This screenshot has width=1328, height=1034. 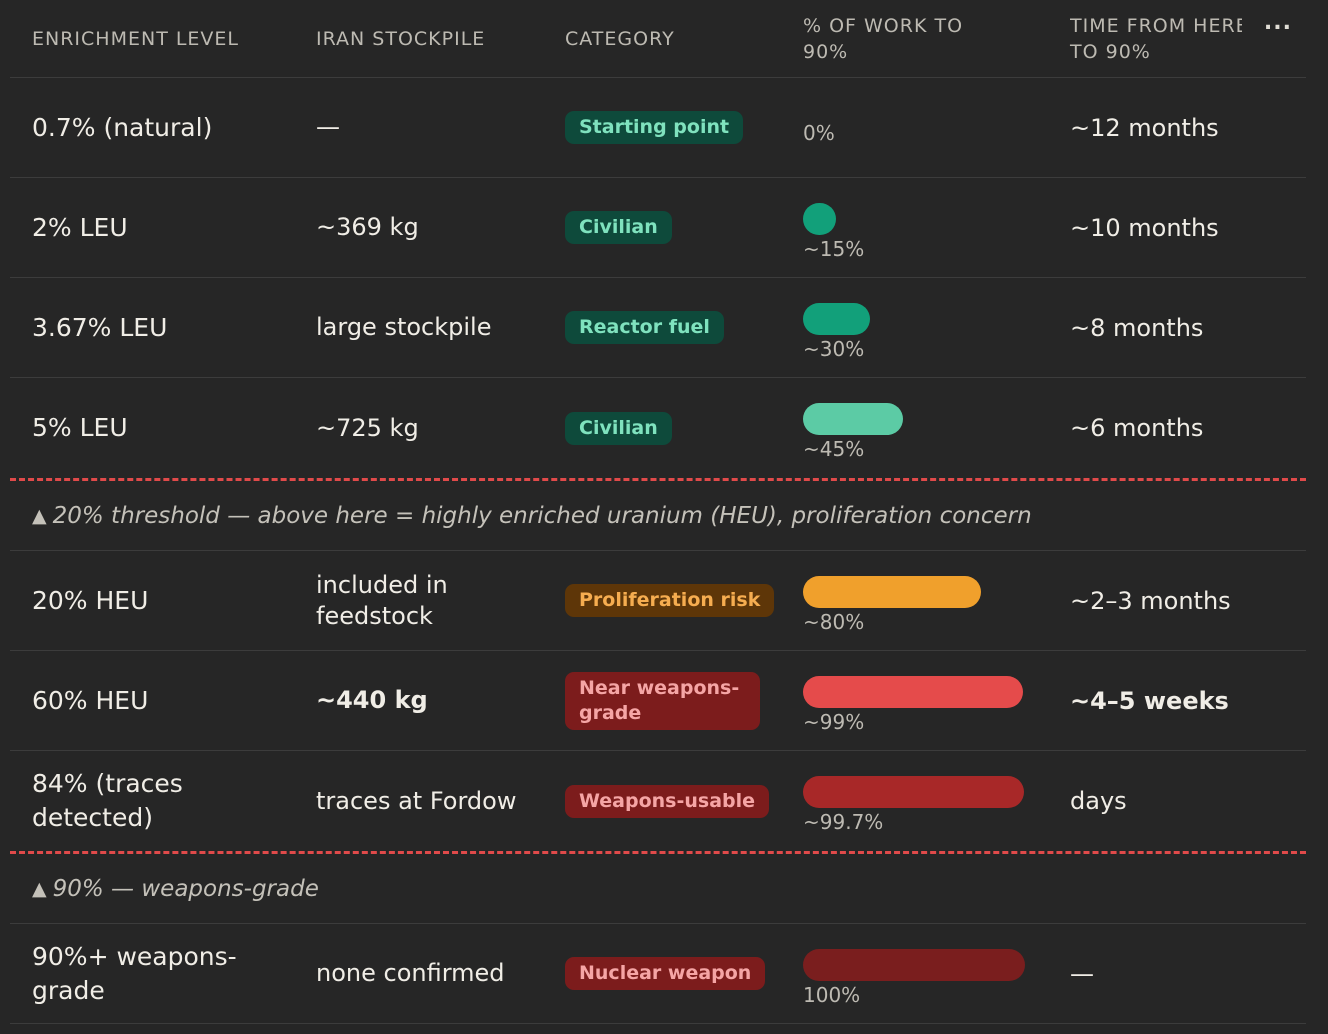 I want to click on category-badge: Weapons-usable, so click(x=667, y=801).